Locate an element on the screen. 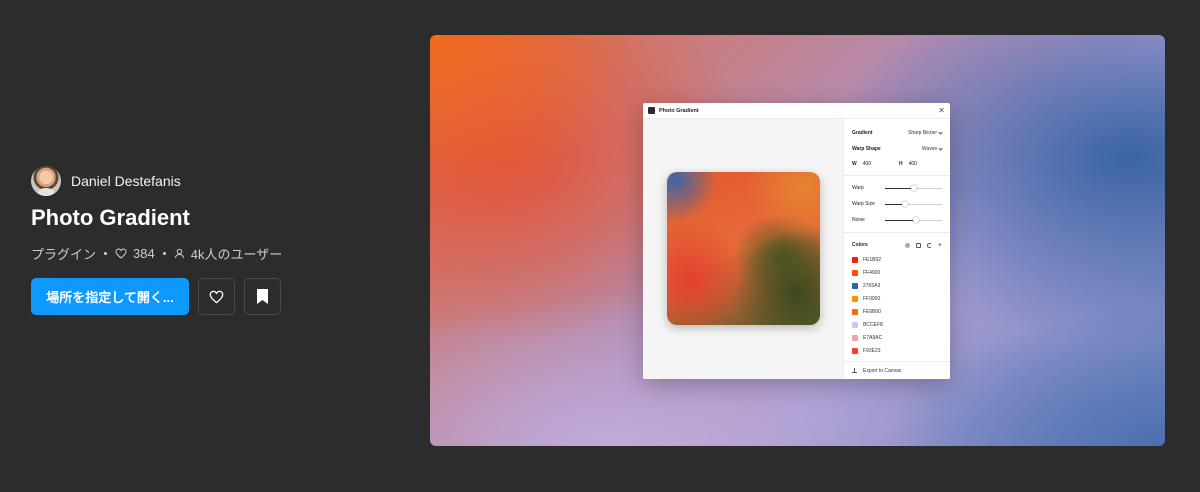 Image resolution: width=1200 pixels, height=492 pixels. download-icon is located at coordinates (854, 370).